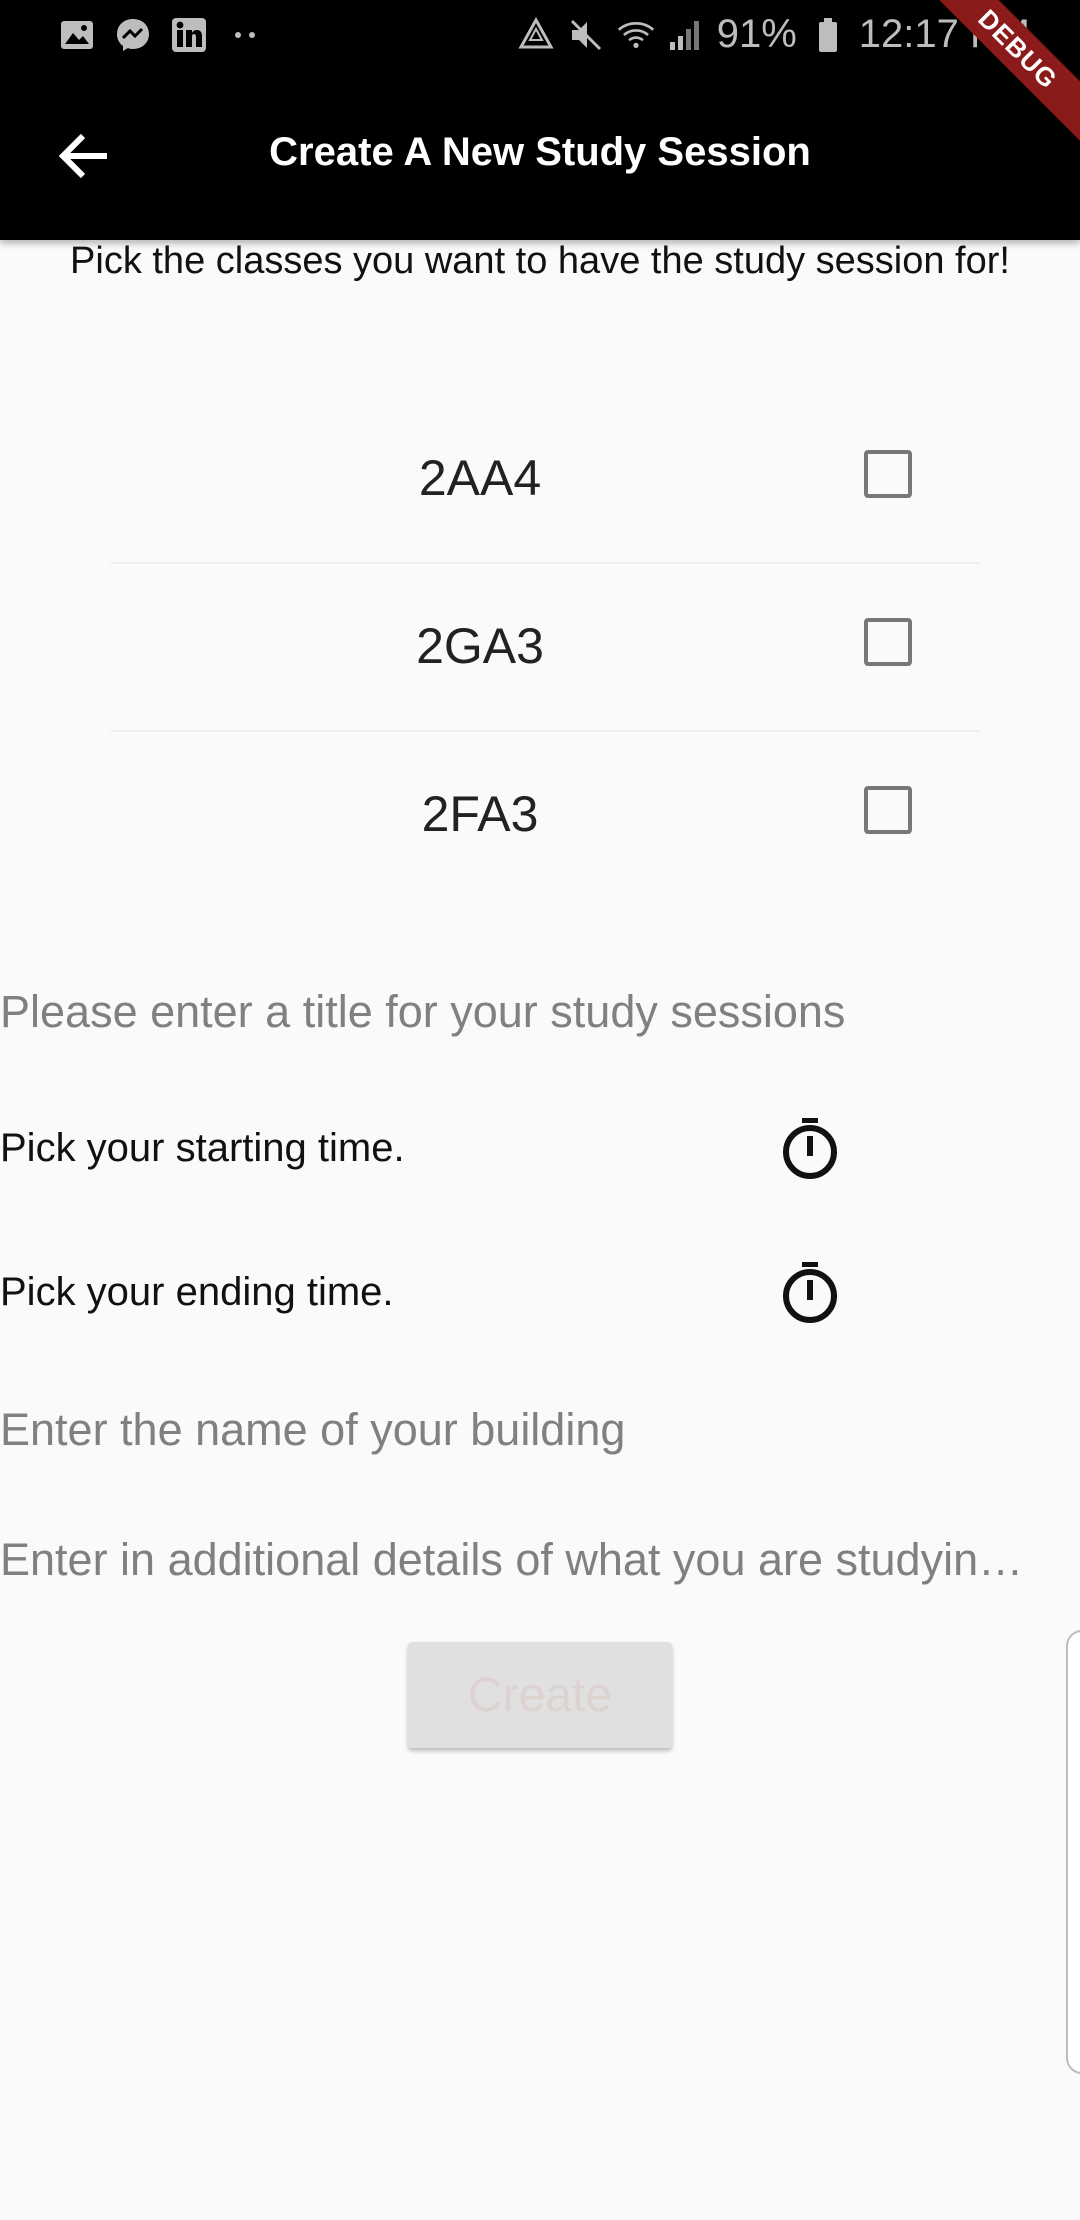 This screenshot has height=2220, width=1080. What do you see at coordinates (245, 35) in the screenshot?
I see `more-dots-icon` at bounding box center [245, 35].